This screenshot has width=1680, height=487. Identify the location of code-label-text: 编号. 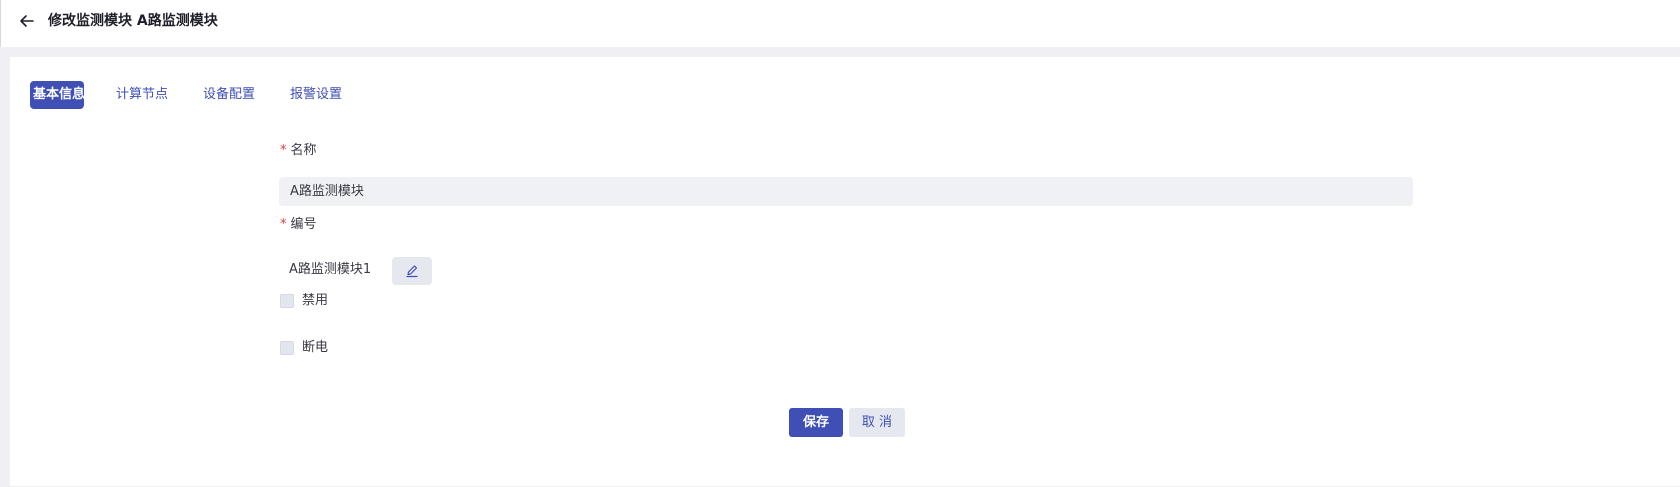
(303, 224).